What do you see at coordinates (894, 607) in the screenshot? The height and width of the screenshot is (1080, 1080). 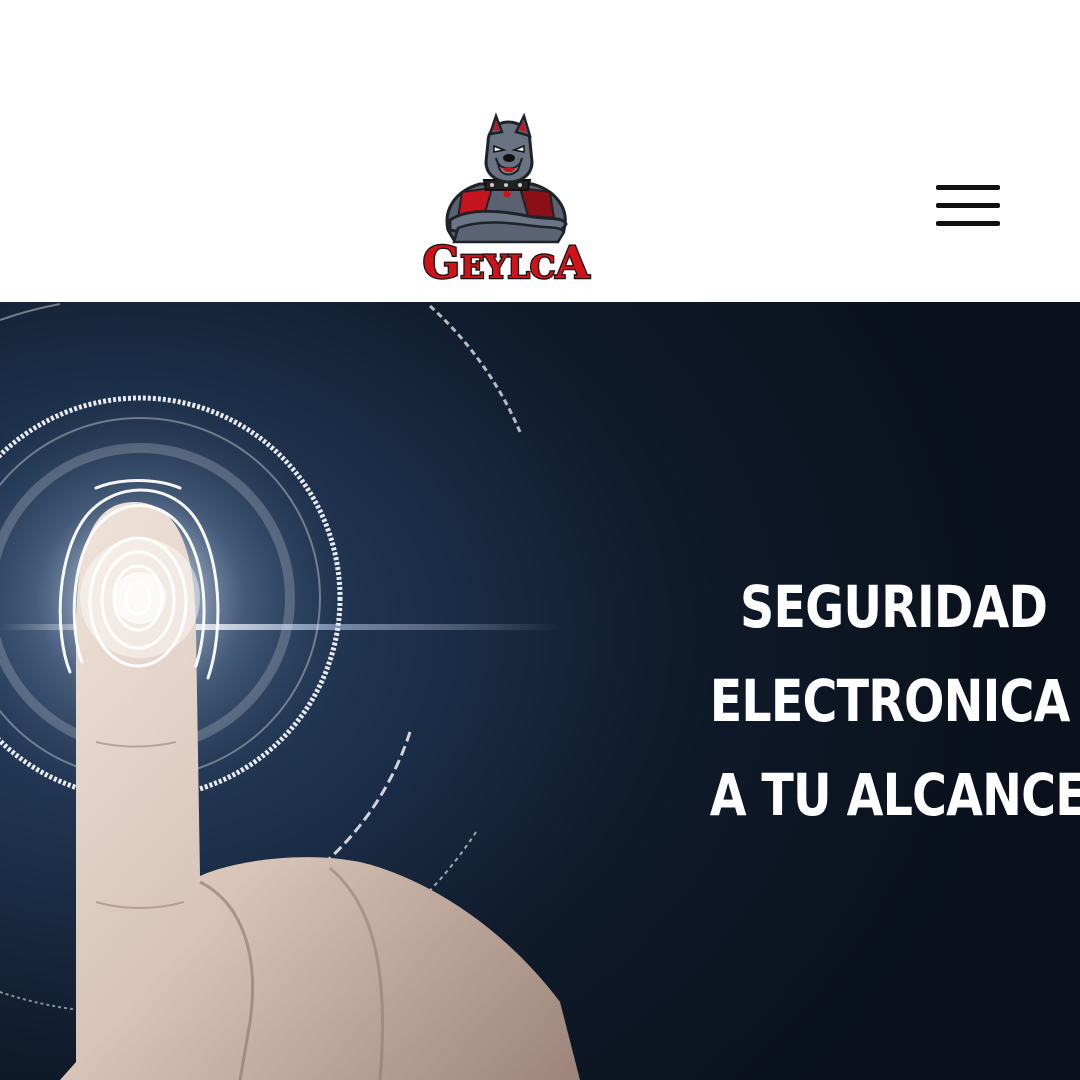 I see `hero-headline-line-1: SEGURIDAD` at bounding box center [894, 607].